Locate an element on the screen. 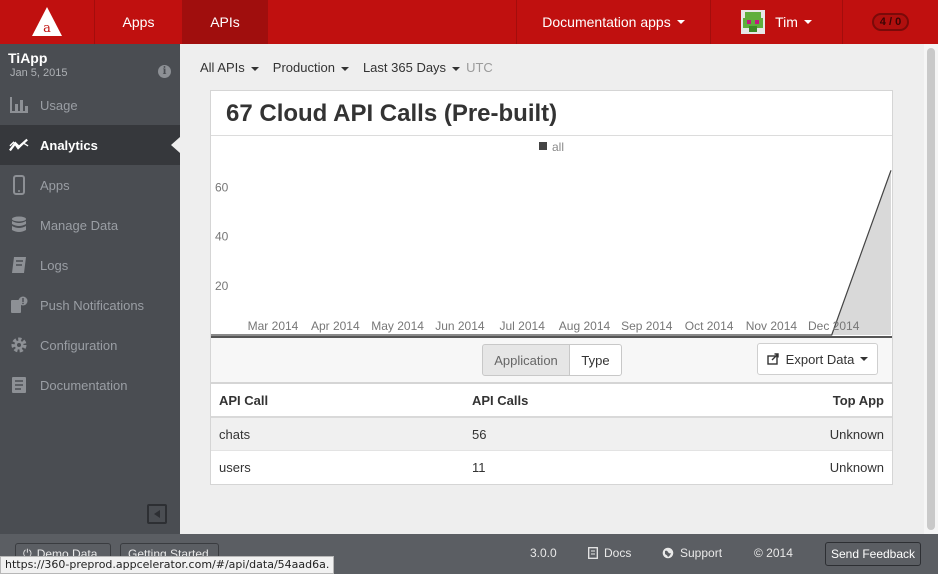 The height and width of the screenshot is (574, 938). gear-icon is located at coordinates (19, 345).